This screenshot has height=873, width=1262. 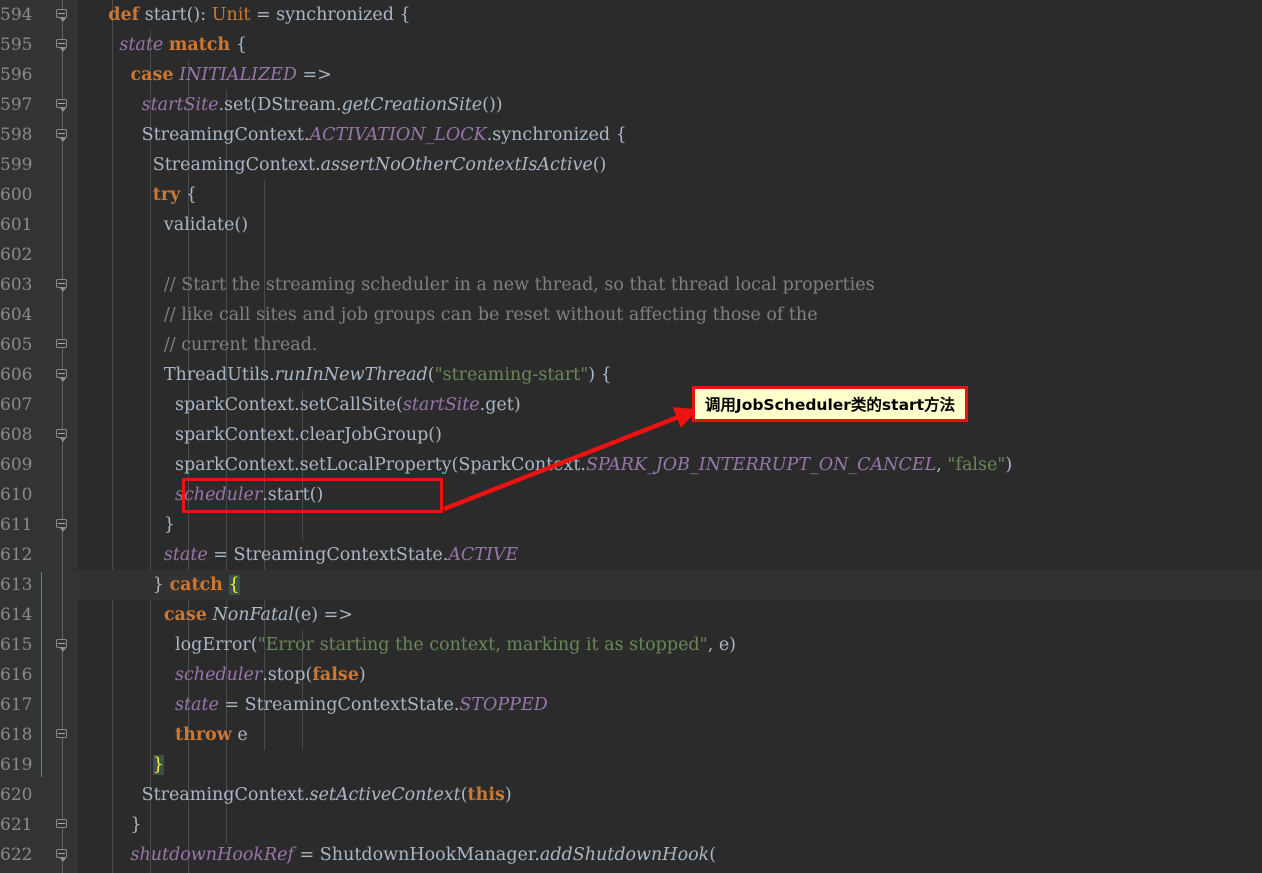 I want to click on code-token: // current thread., so click(x=202, y=345).